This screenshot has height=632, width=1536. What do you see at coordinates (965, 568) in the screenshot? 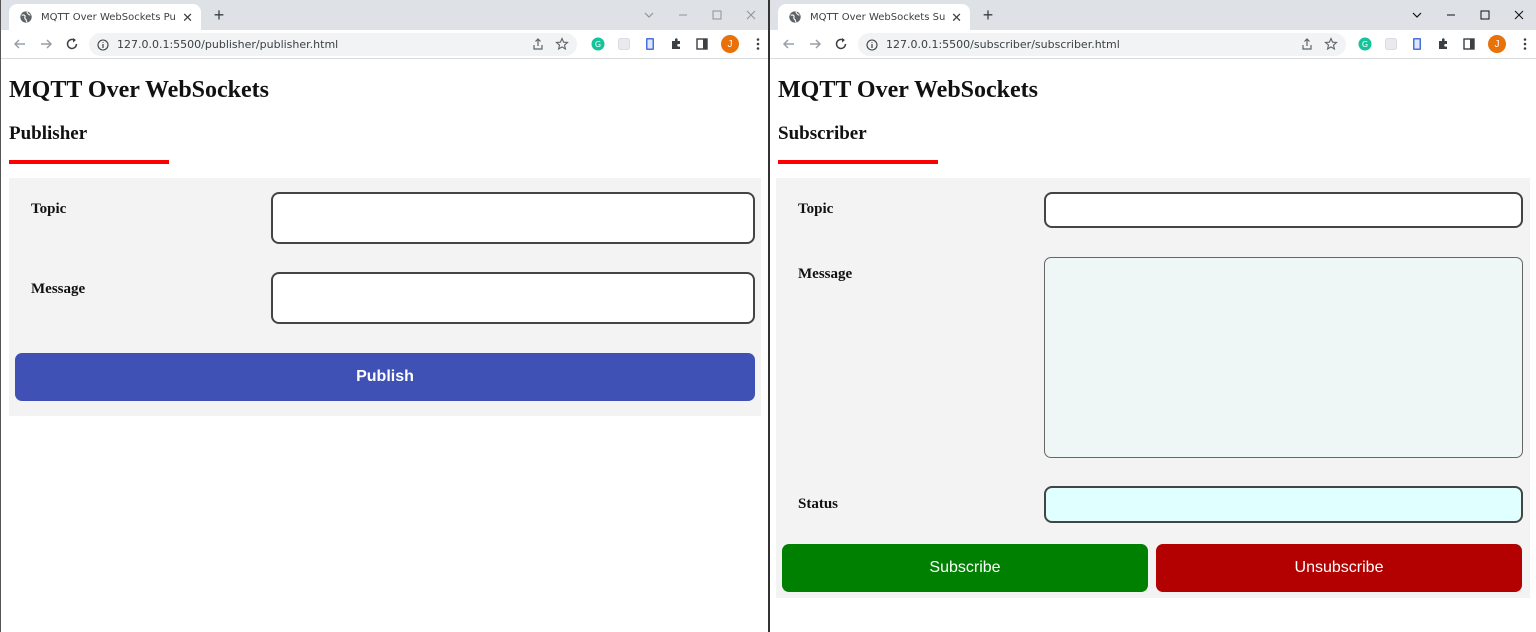
I see `subscribe-button: Subscribe` at bounding box center [965, 568].